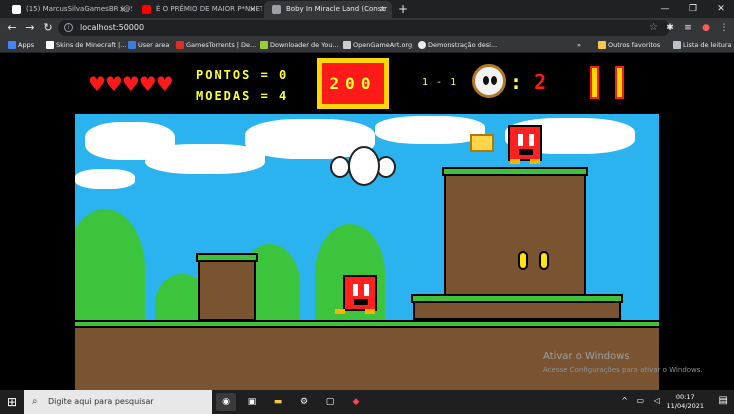  Describe the element at coordinates (685, 397) in the screenshot. I see `clock-time: 00:17` at that location.